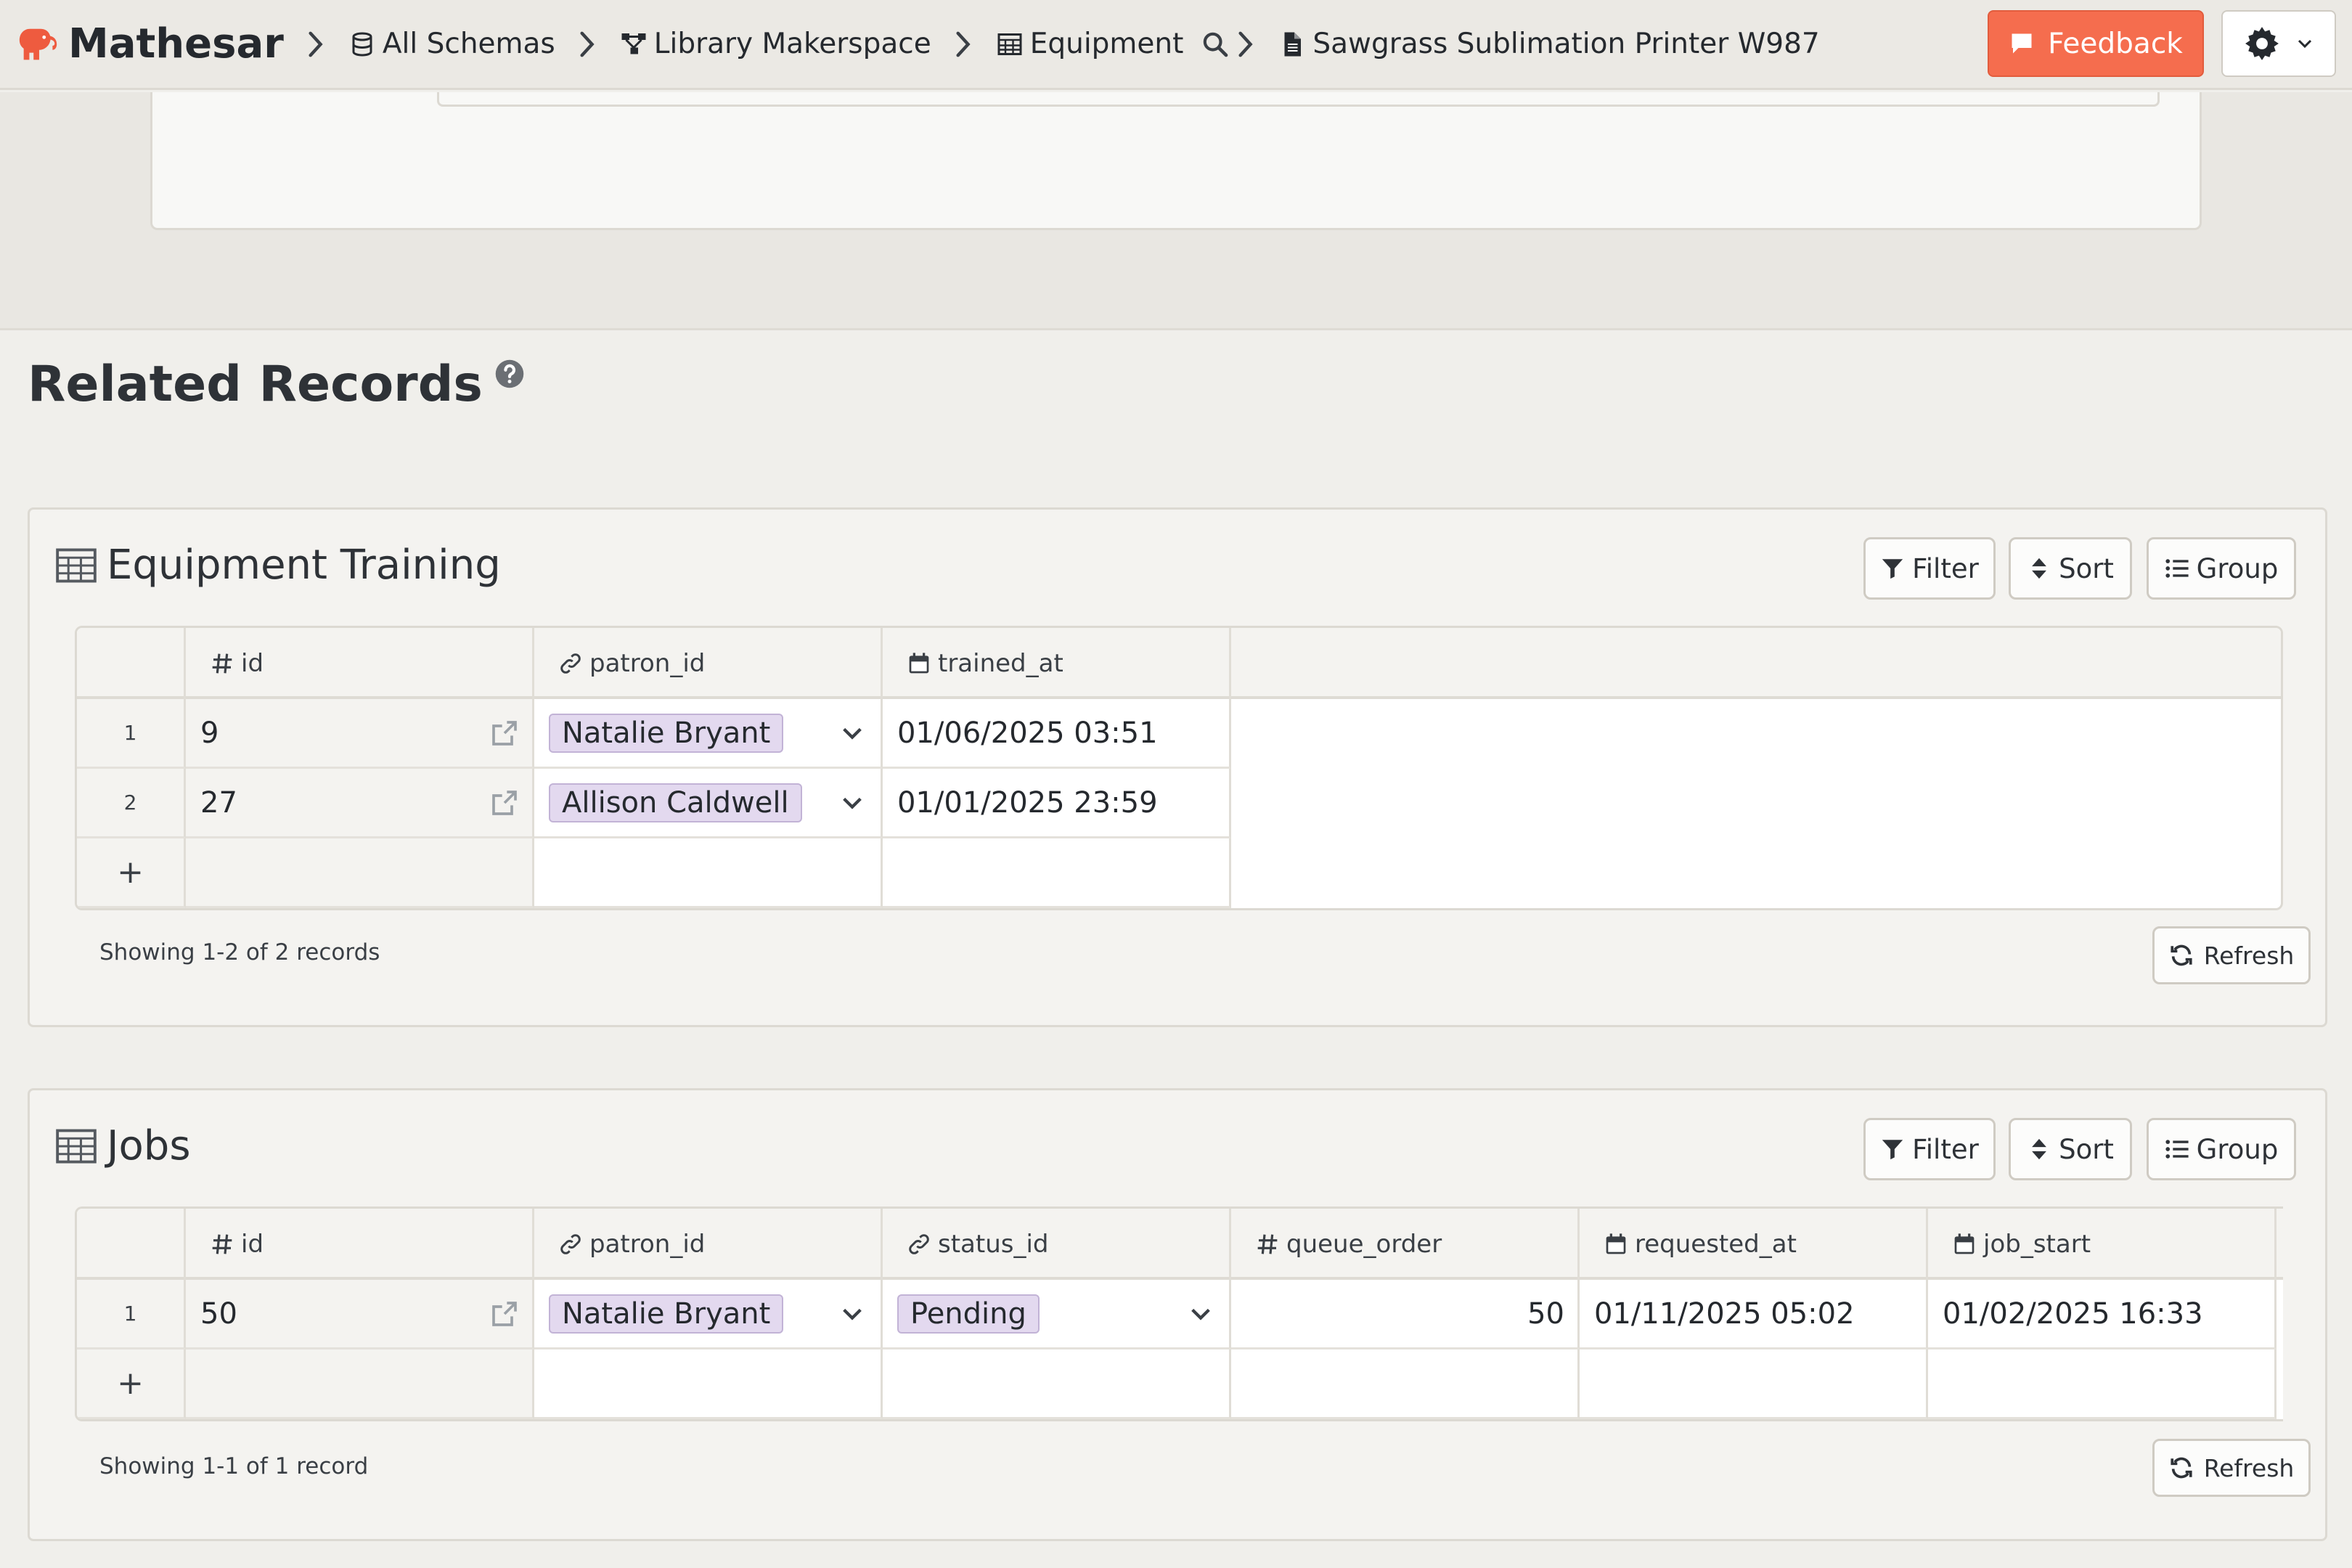  Describe the element at coordinates (676, 803) in the screenshot. I see `linked-record-pill: Allison Caldwell` at that location.